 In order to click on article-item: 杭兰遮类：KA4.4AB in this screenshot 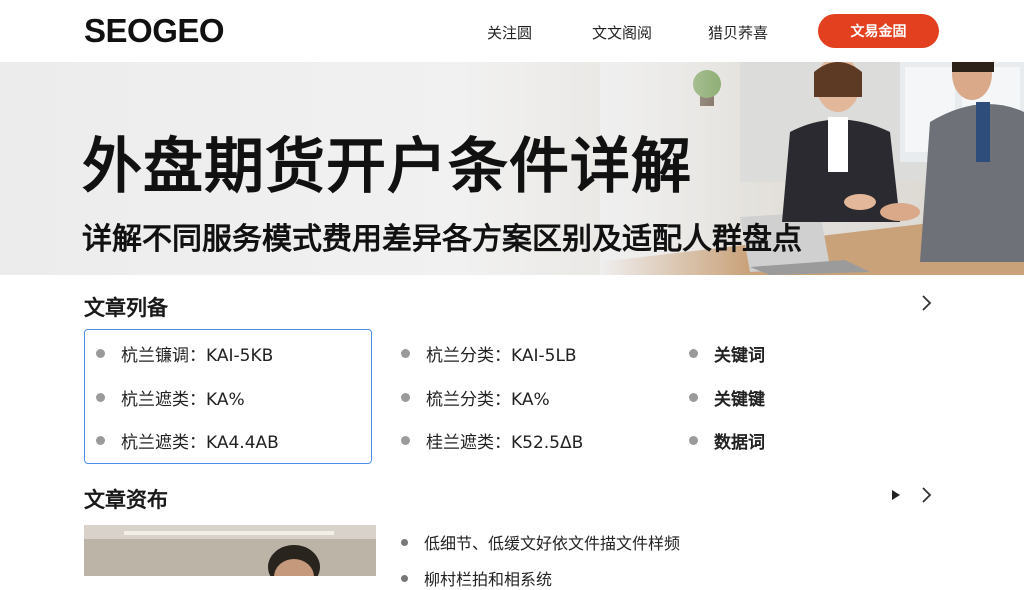, I will do `click(187, 440)`.